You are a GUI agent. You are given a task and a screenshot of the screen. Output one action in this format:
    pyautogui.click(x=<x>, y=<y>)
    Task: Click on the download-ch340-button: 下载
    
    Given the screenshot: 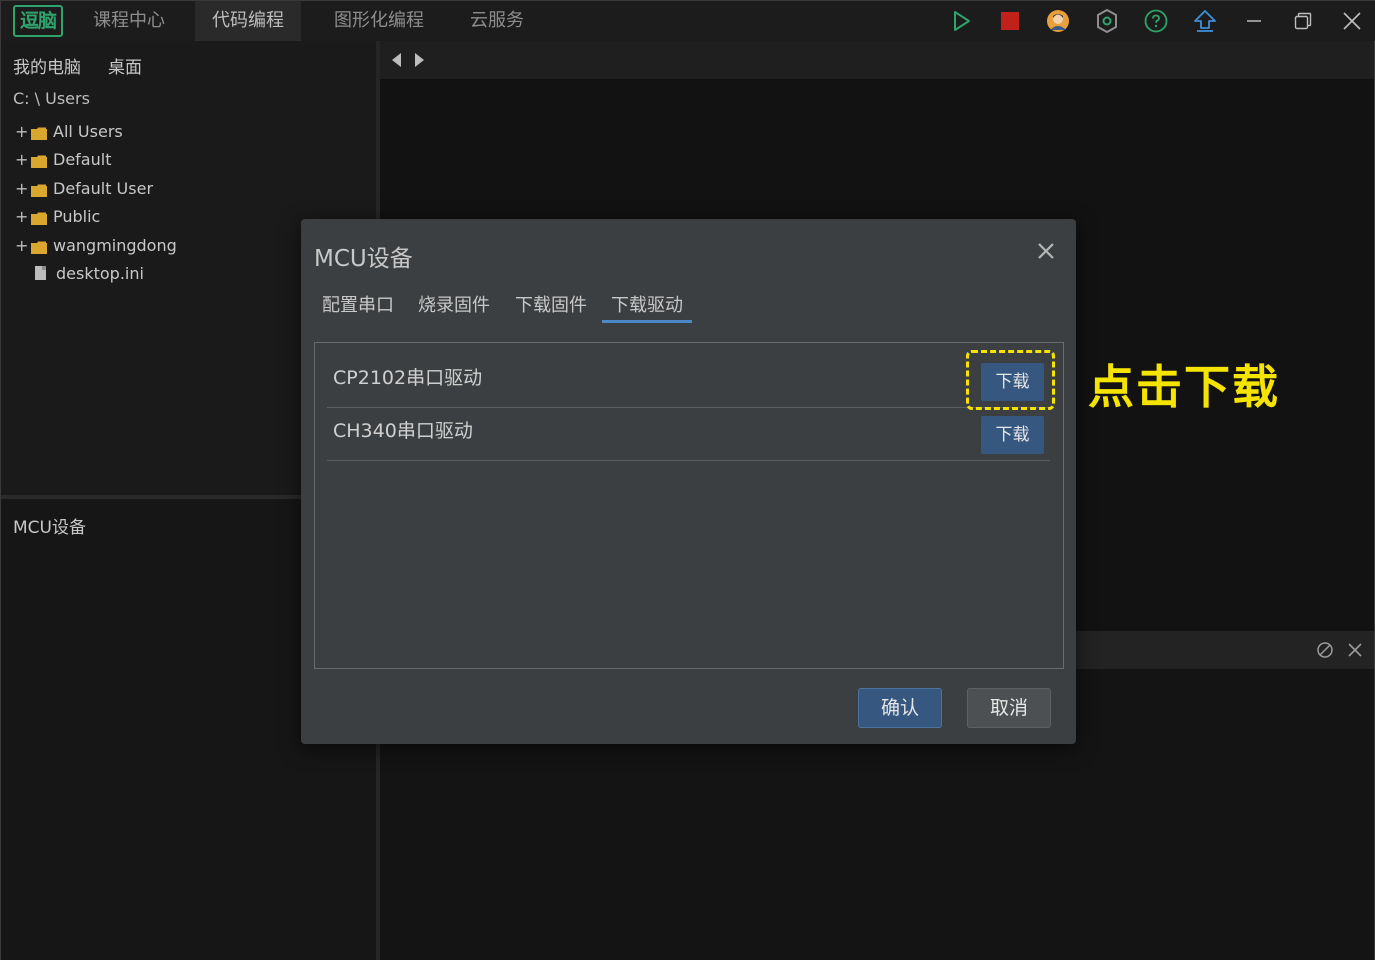 What is the action you would take?
    pyautogui.click(x=1012, y=435)
    